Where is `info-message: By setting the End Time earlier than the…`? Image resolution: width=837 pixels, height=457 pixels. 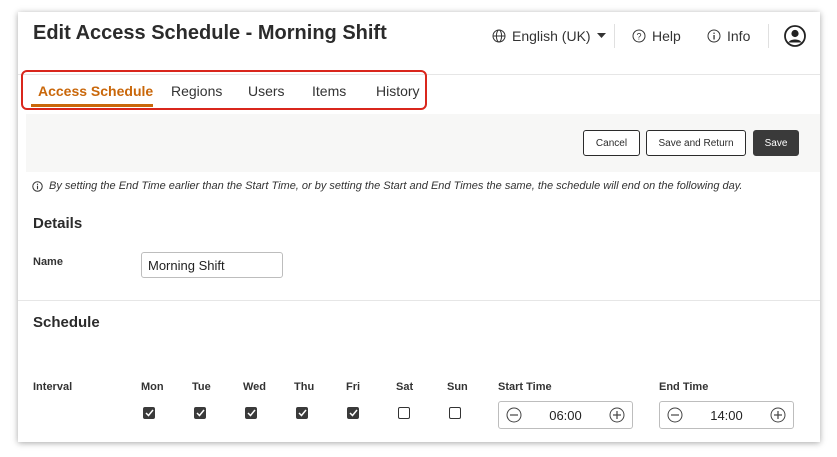
info-message: By setting the End Time earlier than the… is located at coordinates (387, 186).